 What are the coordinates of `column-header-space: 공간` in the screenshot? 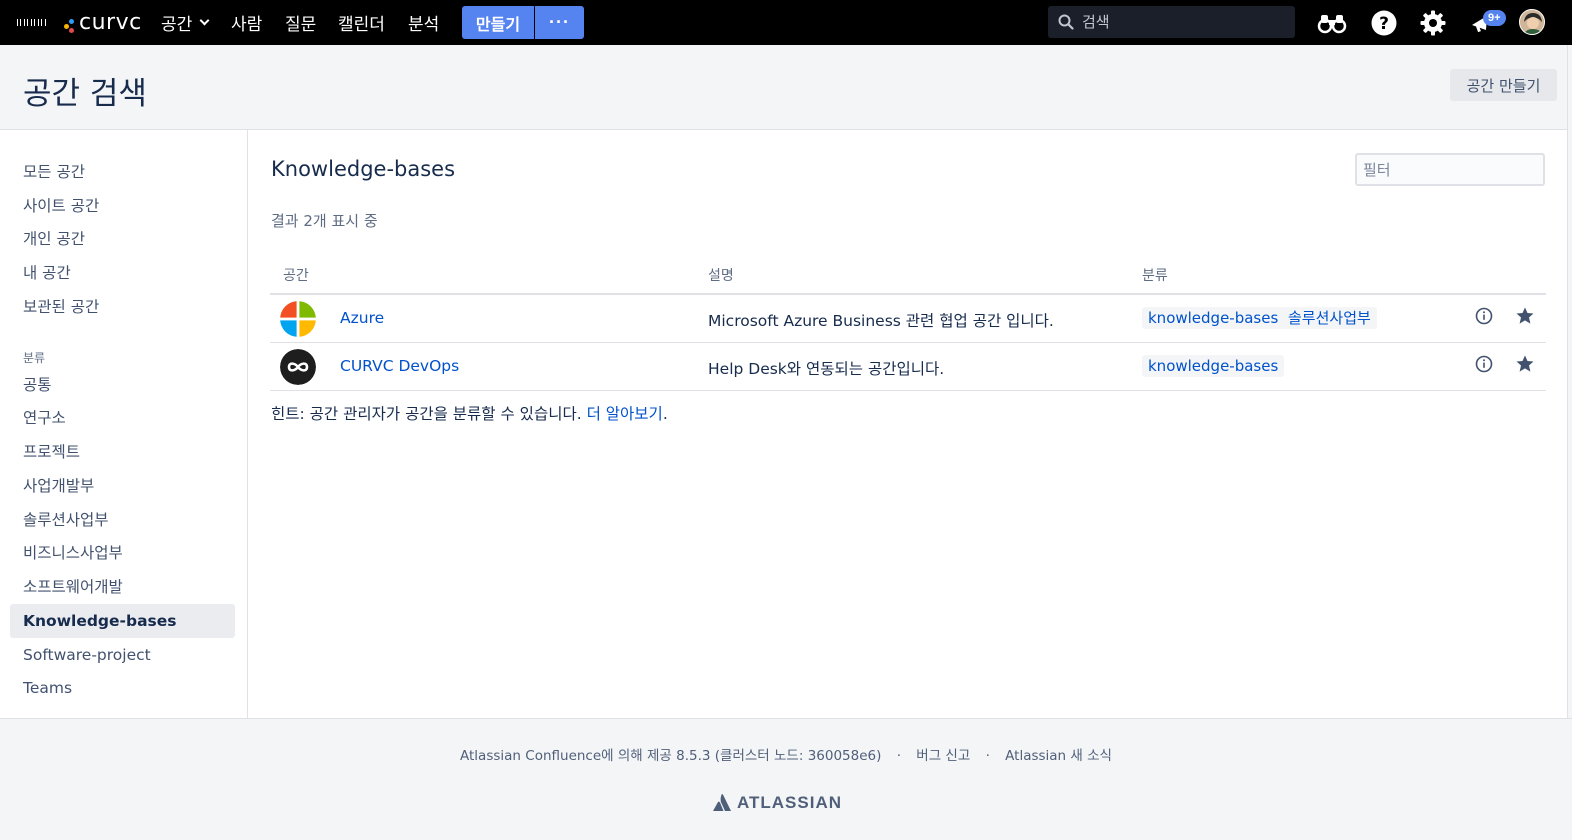 It's located at (296, 275).